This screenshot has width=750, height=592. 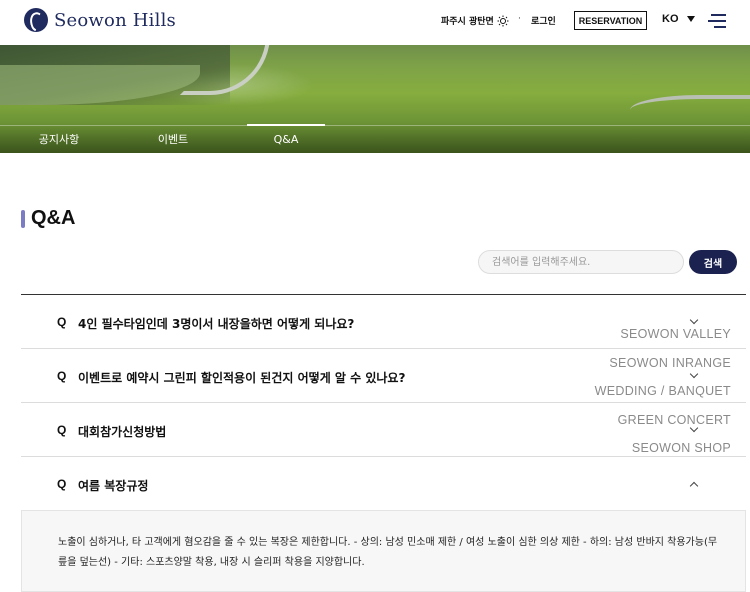 I want to click on caret-down-icon, so click(x=690, y=19).